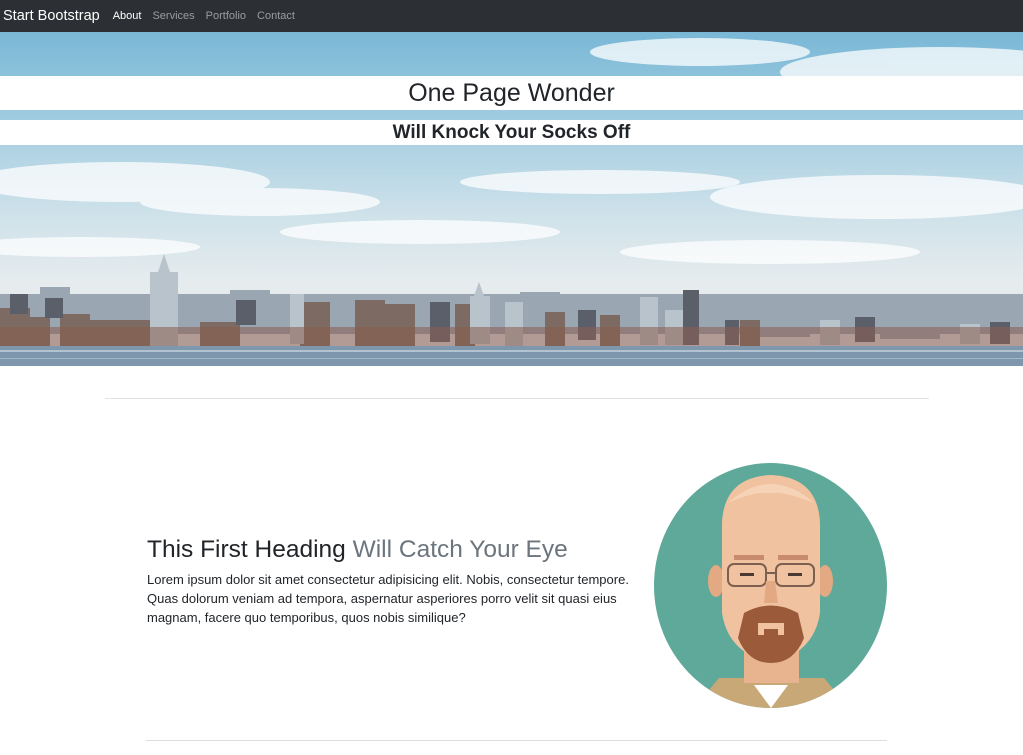 Image resolution: width=1023 pixels, height=755 pixels. I want to click on nav-link-services: Services, so click(173, 16).